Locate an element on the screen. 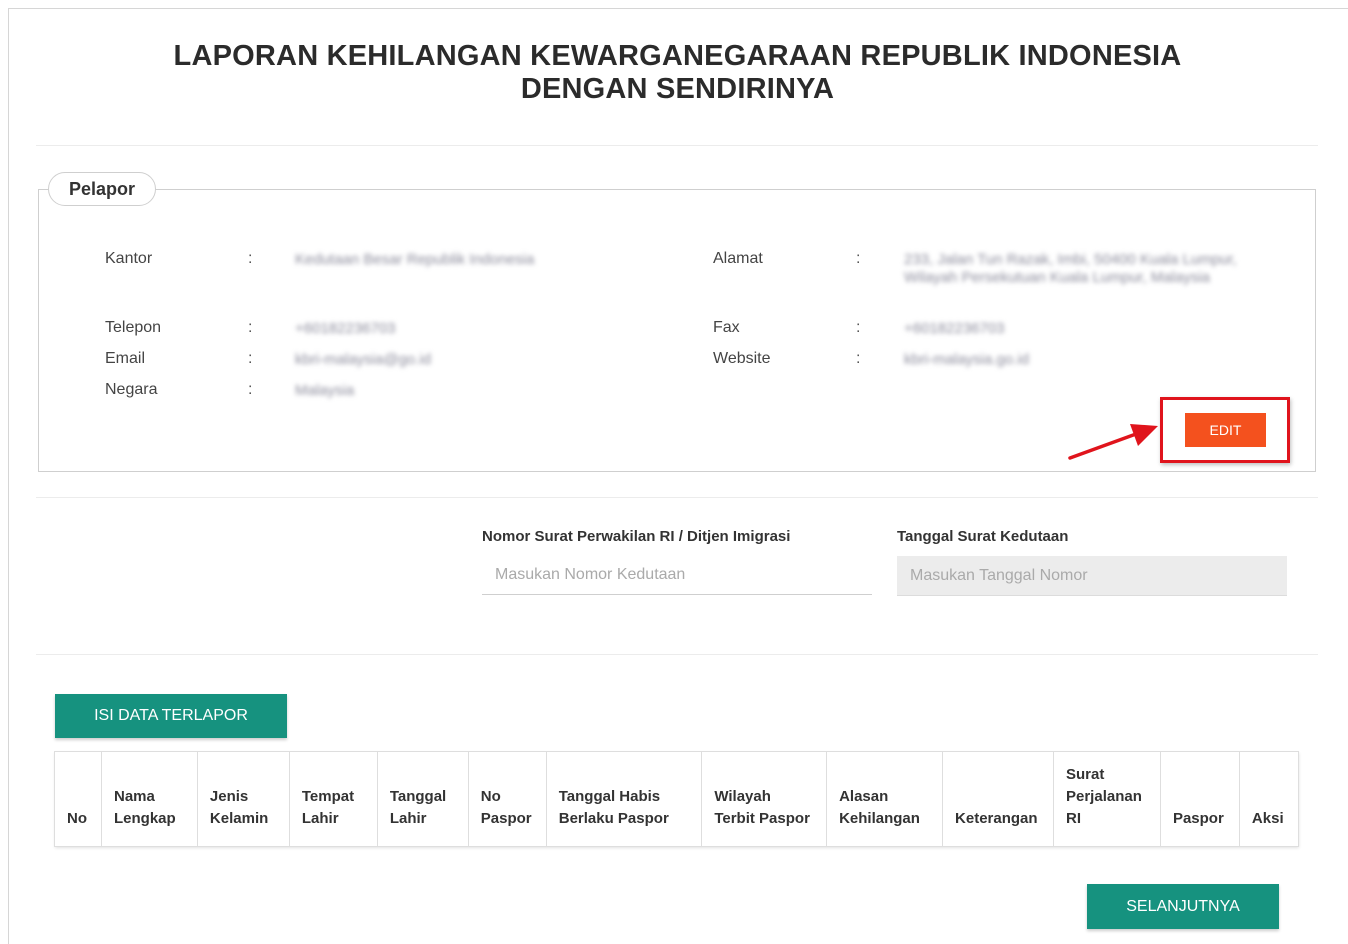 Image resolution: width=1348 pixels, height=944 pixels. column-header-tanggal-habis: Tanggal Habis Berlaku Paspor is located at coordinates (624, 799).